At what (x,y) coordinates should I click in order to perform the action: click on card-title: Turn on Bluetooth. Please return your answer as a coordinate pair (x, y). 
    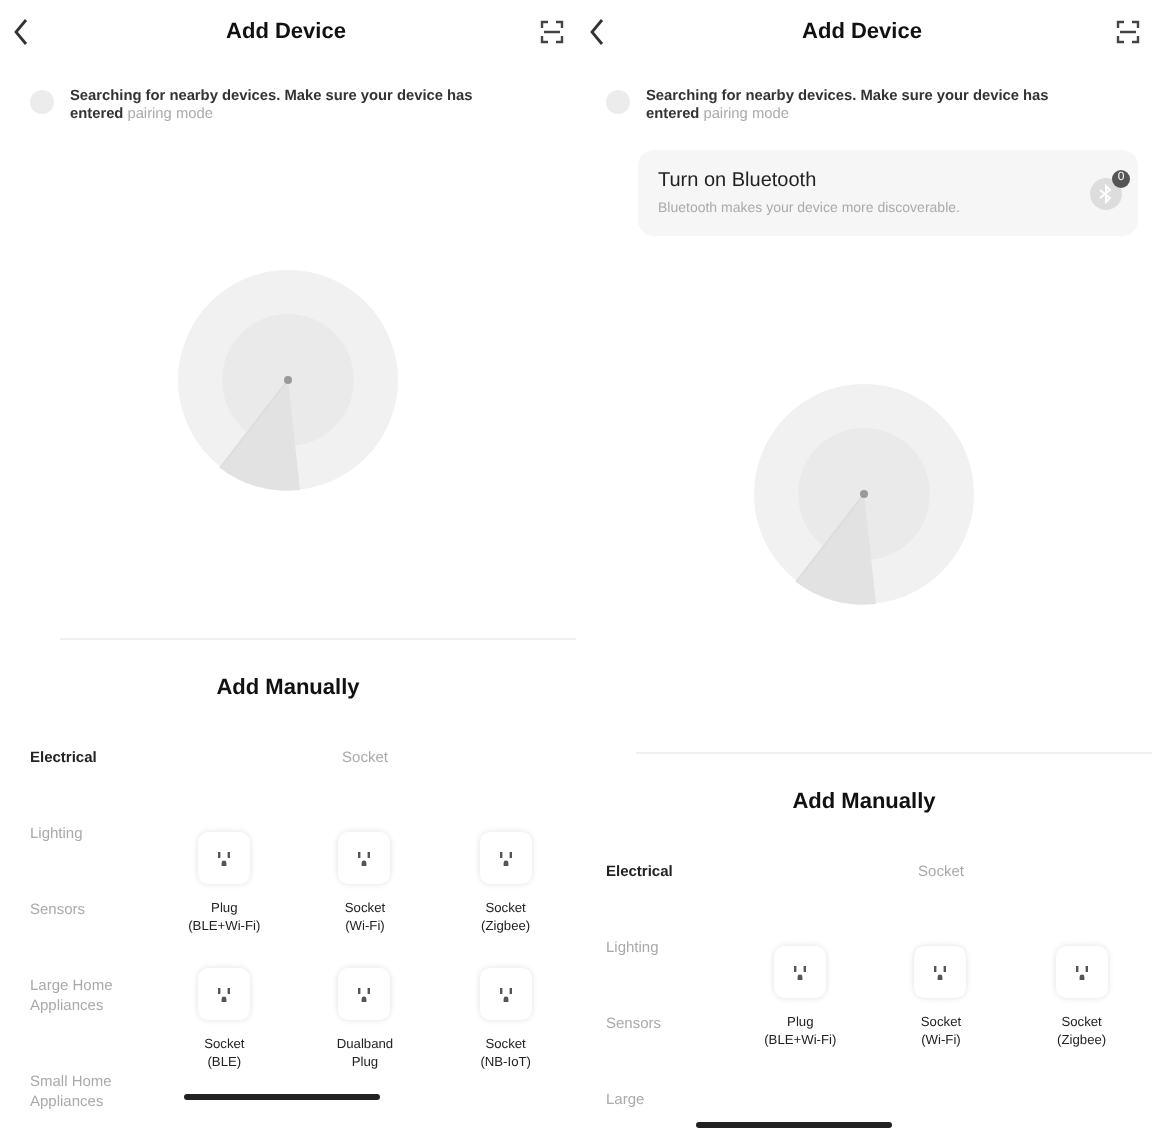
    Looking at the image, I should click on (738, 181).